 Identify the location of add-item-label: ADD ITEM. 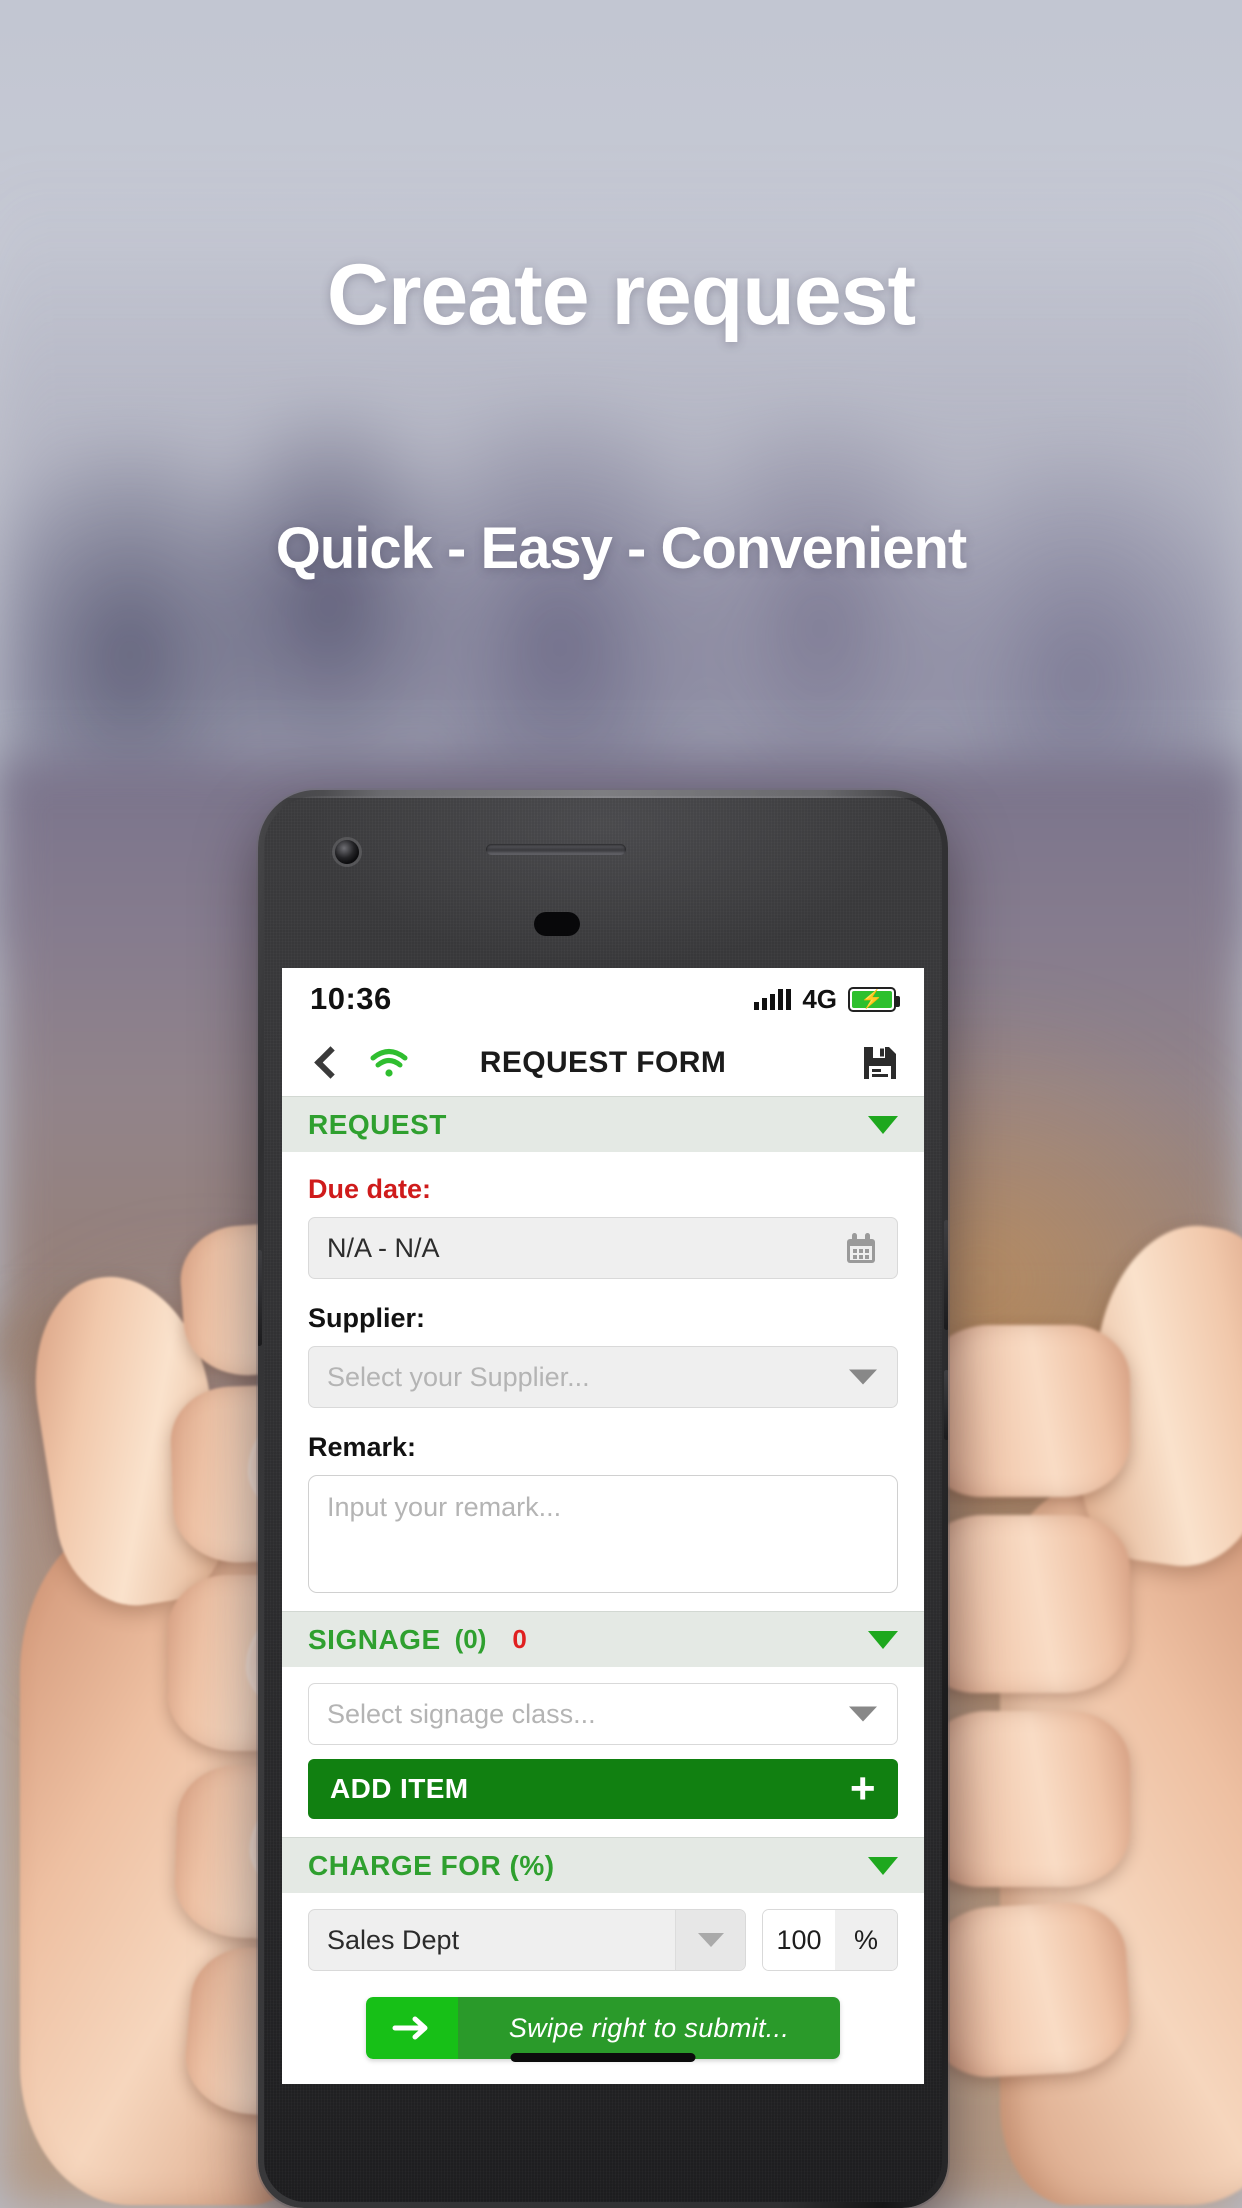
(399, 1788).